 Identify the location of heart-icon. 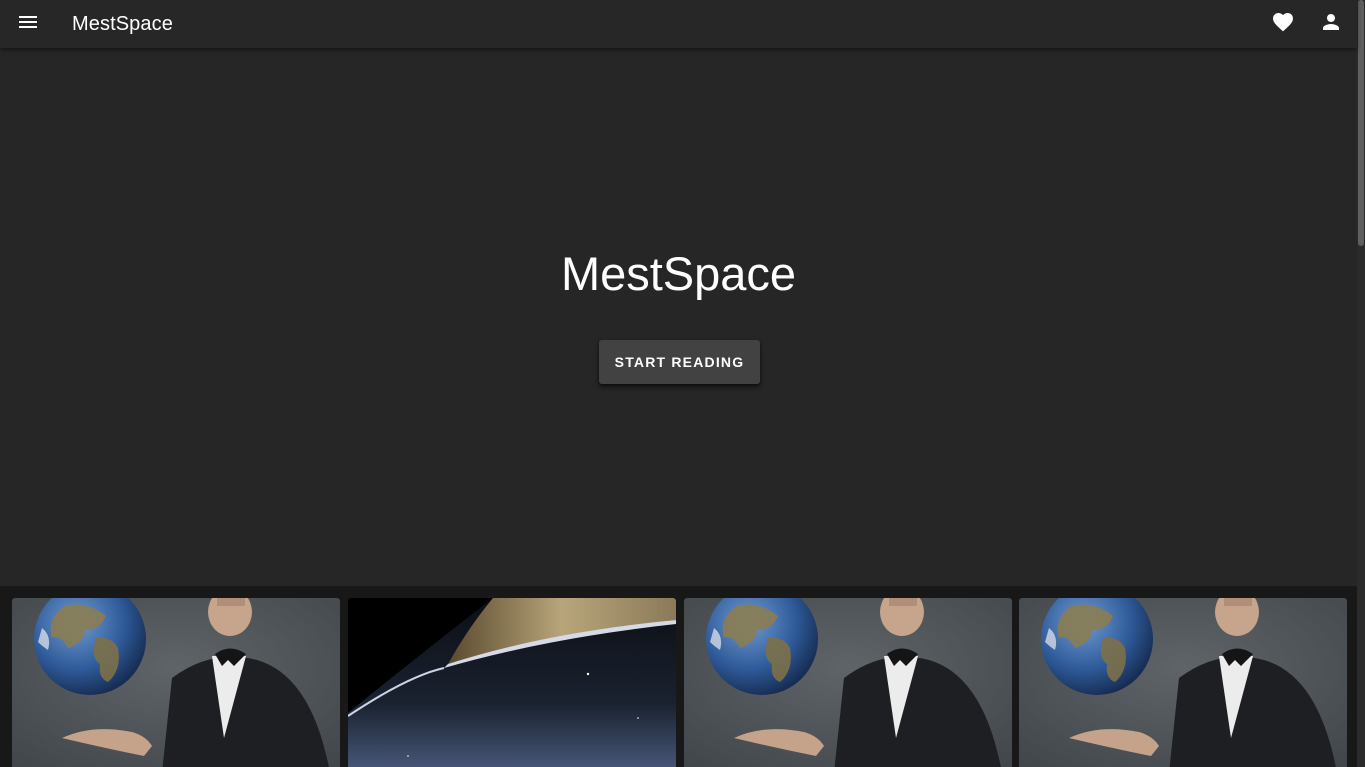
(1283, 24).